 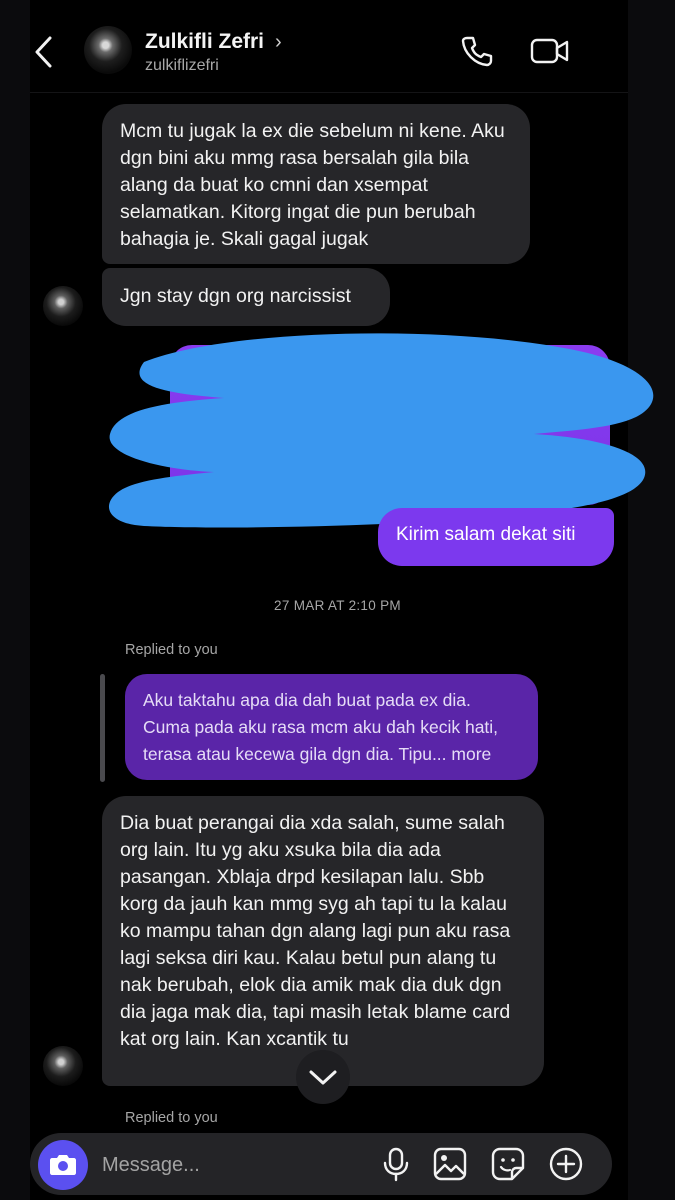 I want to click on sticker-icon, so click(x=508, y=1164).